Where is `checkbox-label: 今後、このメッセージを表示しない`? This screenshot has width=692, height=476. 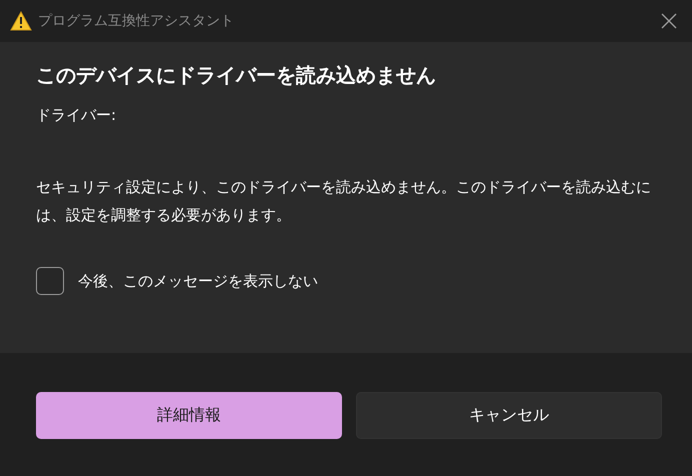
checkbox-label: 今後、このメッセージを表示しない is located at coordinates (198, 281).